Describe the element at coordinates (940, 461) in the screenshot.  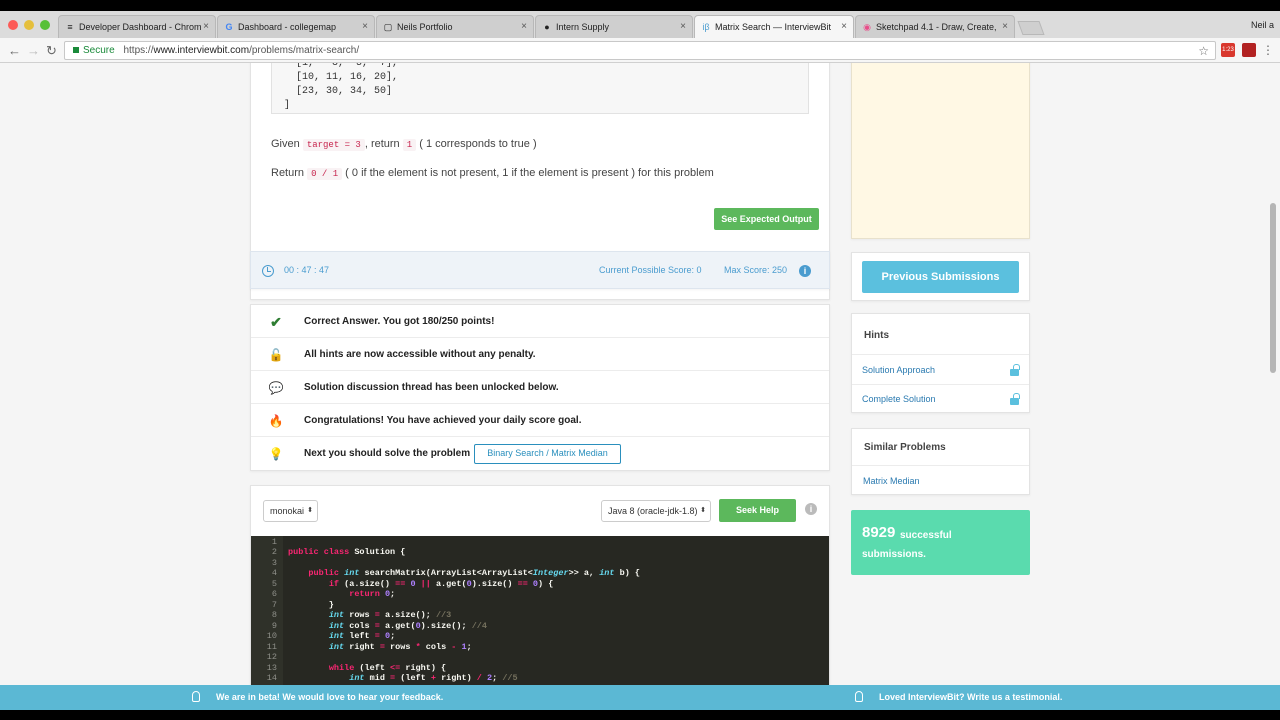
I see `similar-problems-card: Similar Problems Matrix Median` at that location.